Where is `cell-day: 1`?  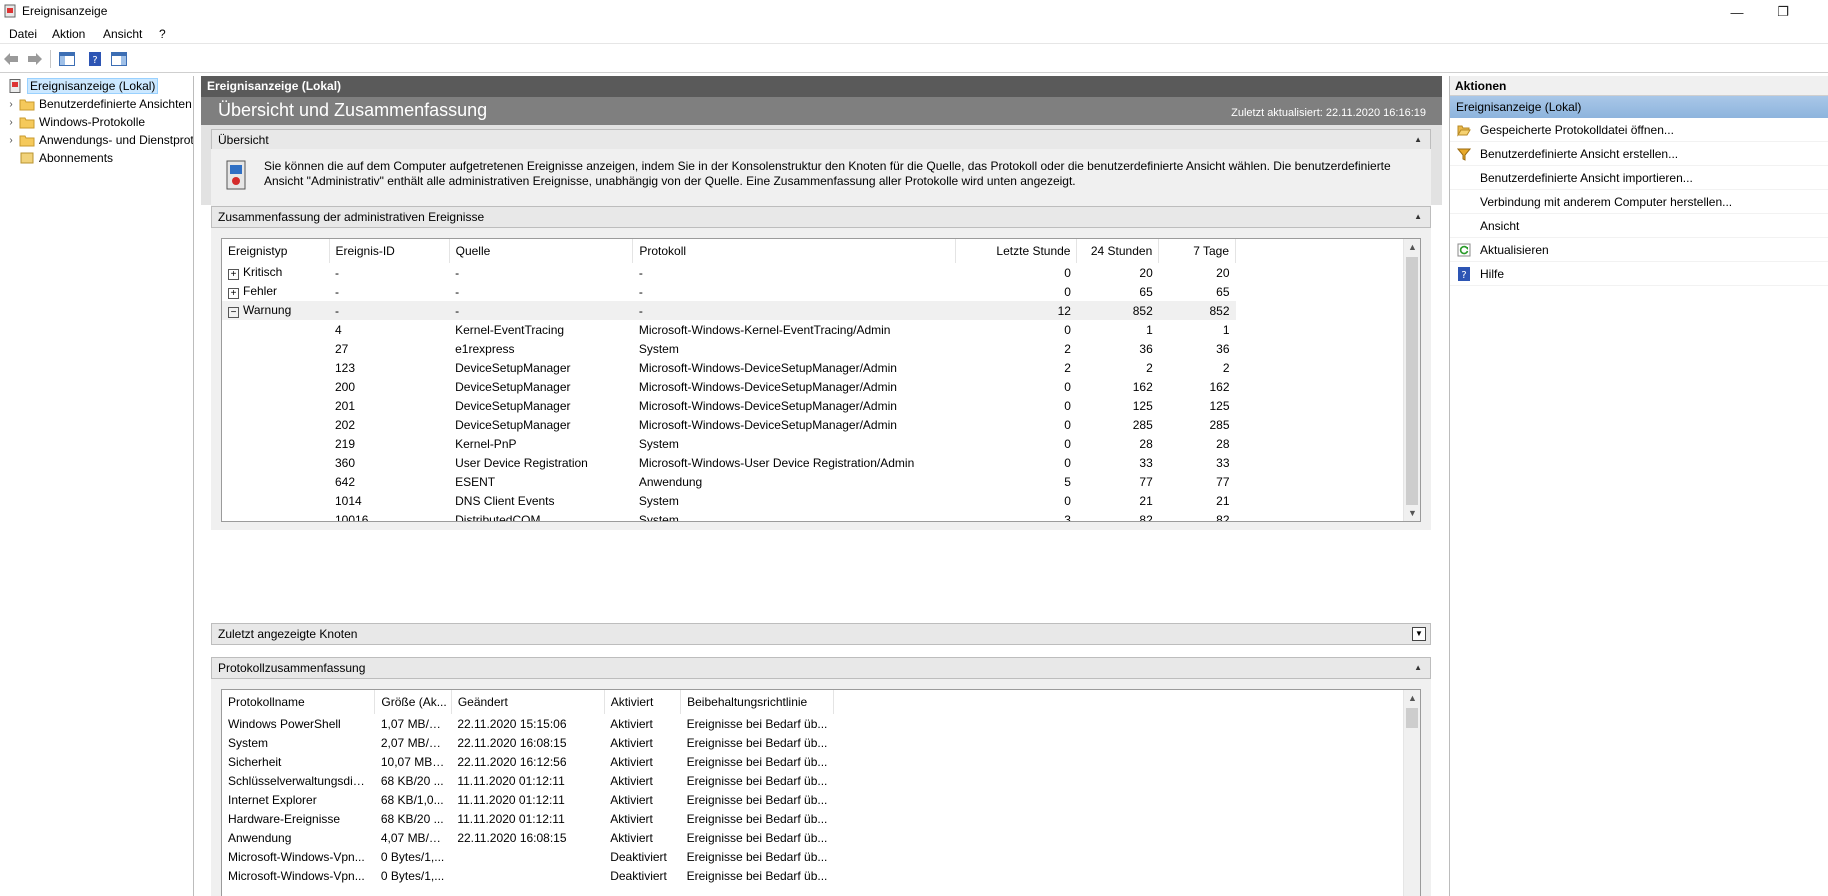
cell-day: 1 is located at coordinates (1149, 329).